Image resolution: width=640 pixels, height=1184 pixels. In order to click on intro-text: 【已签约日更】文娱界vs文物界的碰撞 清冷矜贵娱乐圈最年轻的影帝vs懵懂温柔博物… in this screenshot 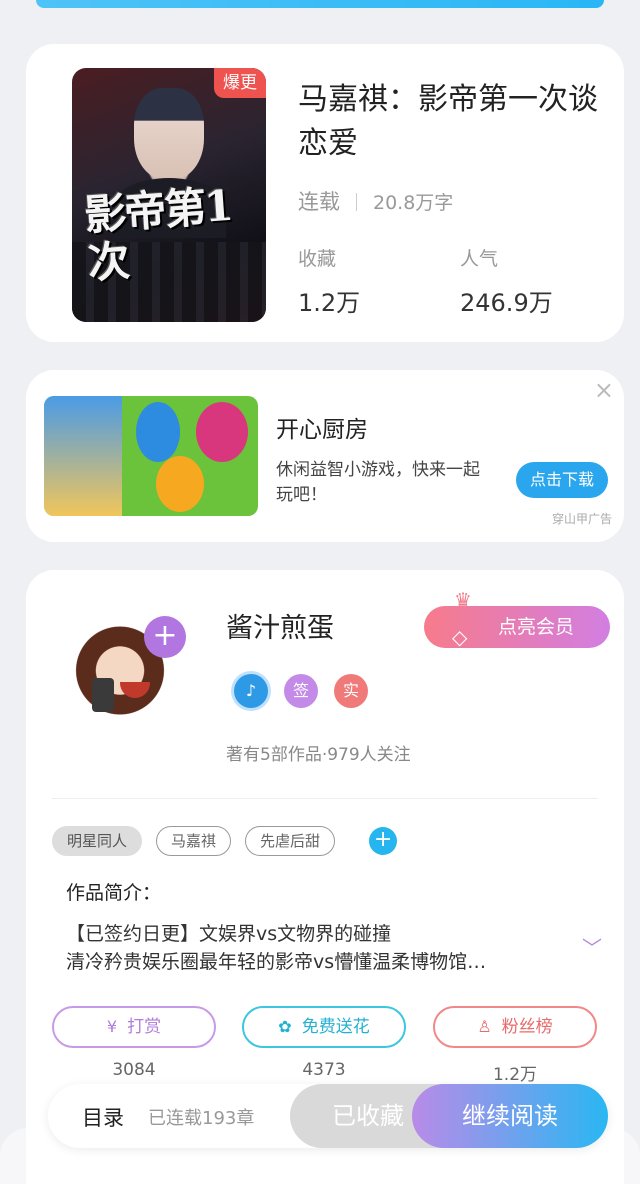, I will do `click(316, 948)`.